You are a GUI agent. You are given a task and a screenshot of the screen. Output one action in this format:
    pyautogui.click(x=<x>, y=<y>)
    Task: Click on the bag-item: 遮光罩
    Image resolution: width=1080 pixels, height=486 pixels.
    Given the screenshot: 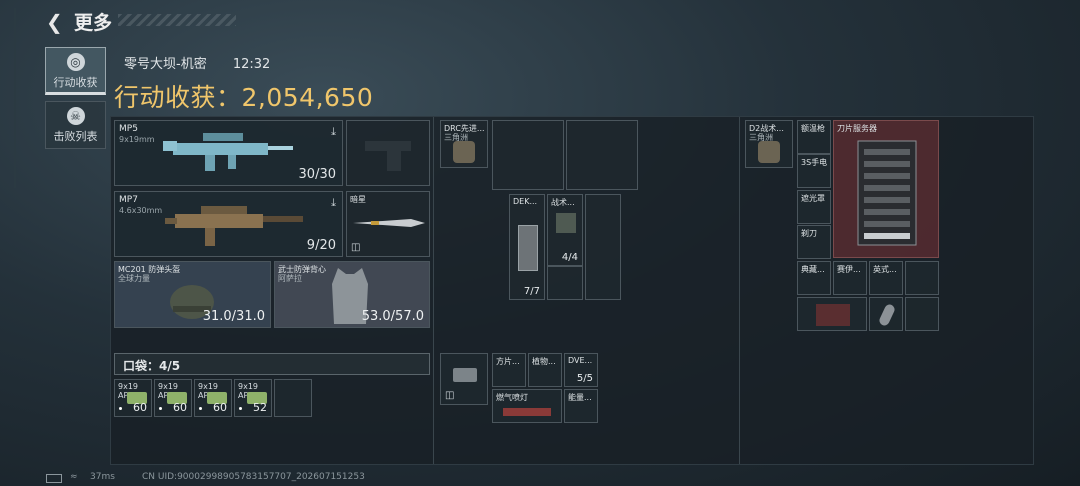 What is the action you would take?
    pyautogui.click(x=814, y=207)
    